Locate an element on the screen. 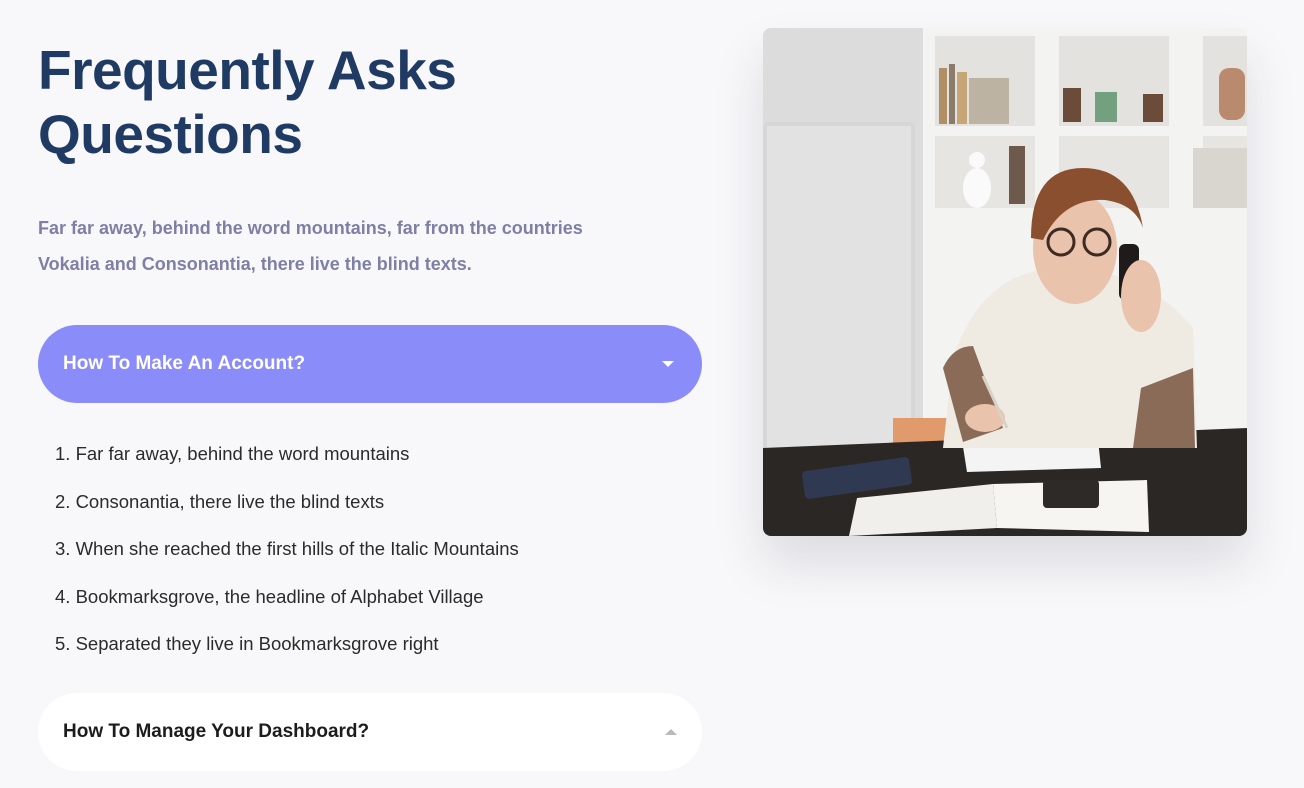 The height and width of the screenshot is (788, 1304). accordion-item-make-account: How To Make An Account? is located at coordinates (370, 364).